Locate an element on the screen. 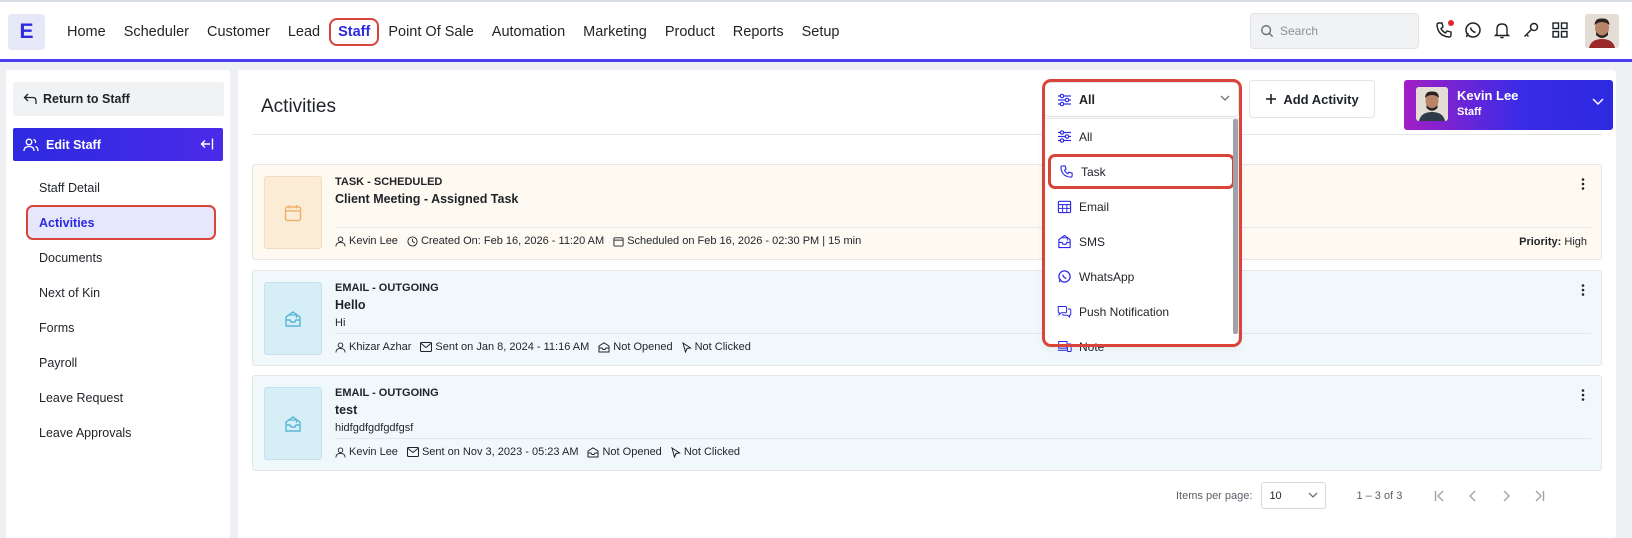 The height and width of the screenshot is (538, 1632). activity-type: EMAIL - OUTGOING is located at coordinates (387, 288).